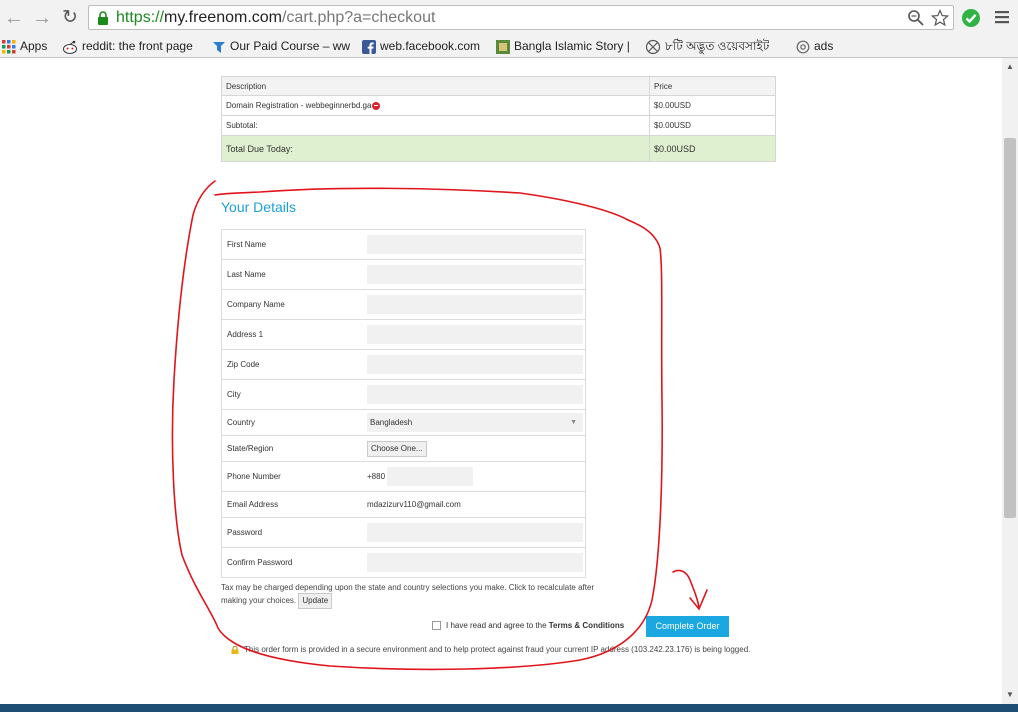 This screenshot has height=712, width=1018. I want to click on field-label: Address 1, so click(294, 334).